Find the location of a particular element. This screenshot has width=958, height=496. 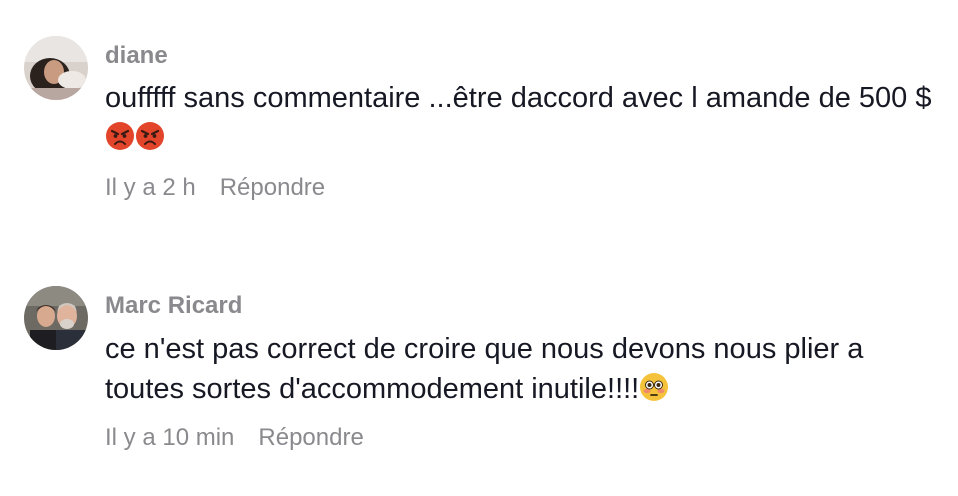

comment-timestamp: Il y a 2 h is located at coordinates (150, 187).